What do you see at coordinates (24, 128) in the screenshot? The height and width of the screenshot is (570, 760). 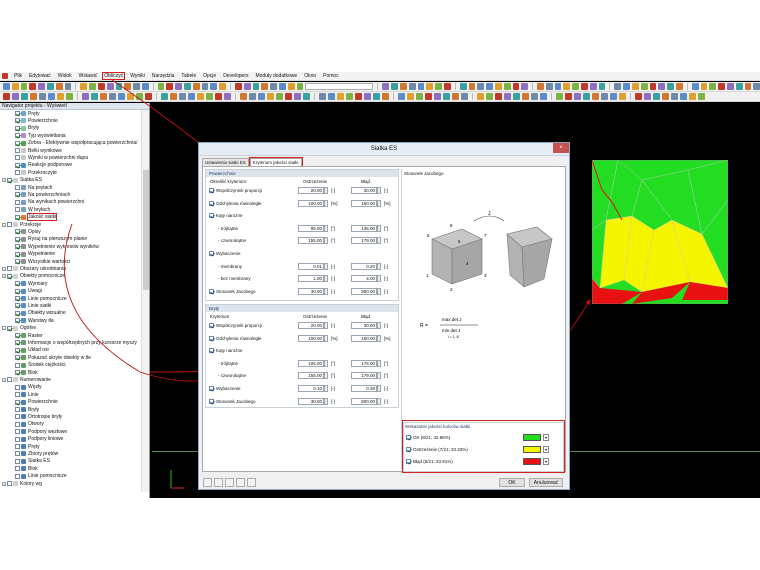 I see `navigator-item: Bryły` at bounding box center [24, 128].